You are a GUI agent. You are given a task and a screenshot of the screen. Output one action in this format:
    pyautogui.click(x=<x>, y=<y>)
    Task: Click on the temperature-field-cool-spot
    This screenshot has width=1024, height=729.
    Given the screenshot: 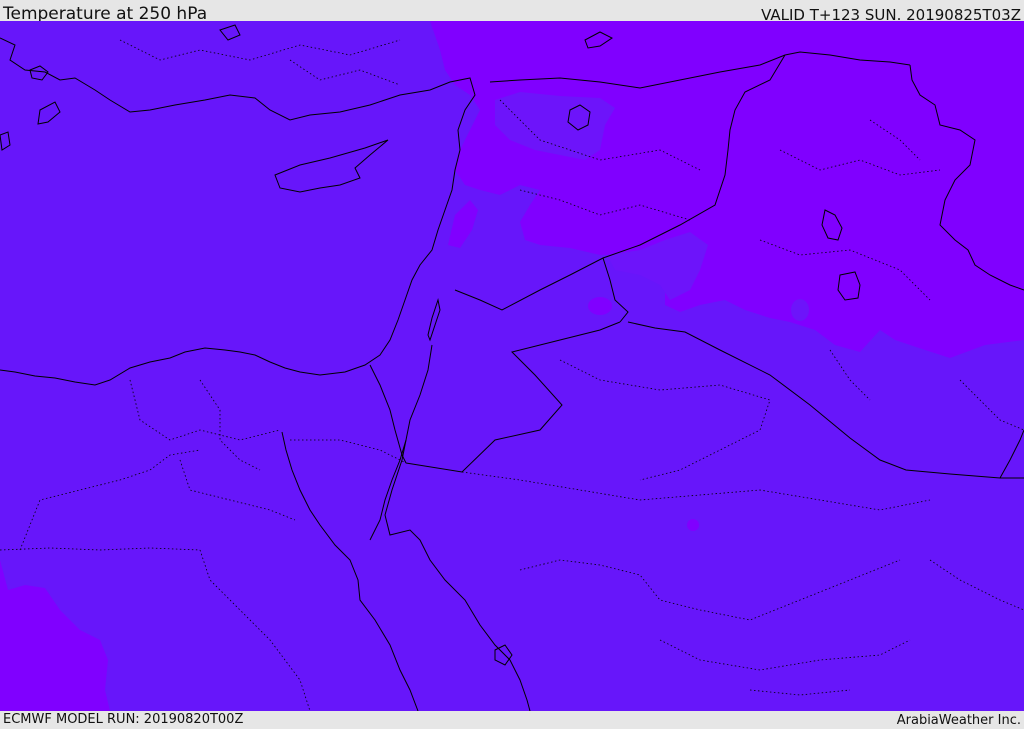 What is the action you would take?
    pyautogui.click(x=800, y=310)
    